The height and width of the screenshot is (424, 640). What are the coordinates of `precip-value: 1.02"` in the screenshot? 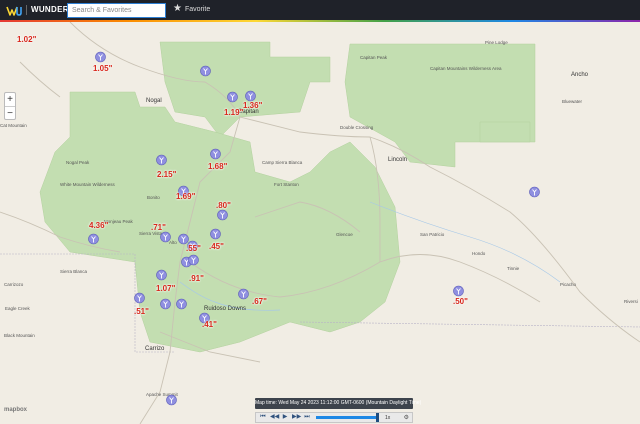 It's located at (27, 39).